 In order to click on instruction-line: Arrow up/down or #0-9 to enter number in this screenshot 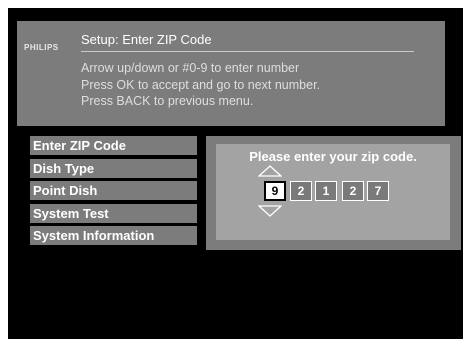, I will do `click(190, 68)`.